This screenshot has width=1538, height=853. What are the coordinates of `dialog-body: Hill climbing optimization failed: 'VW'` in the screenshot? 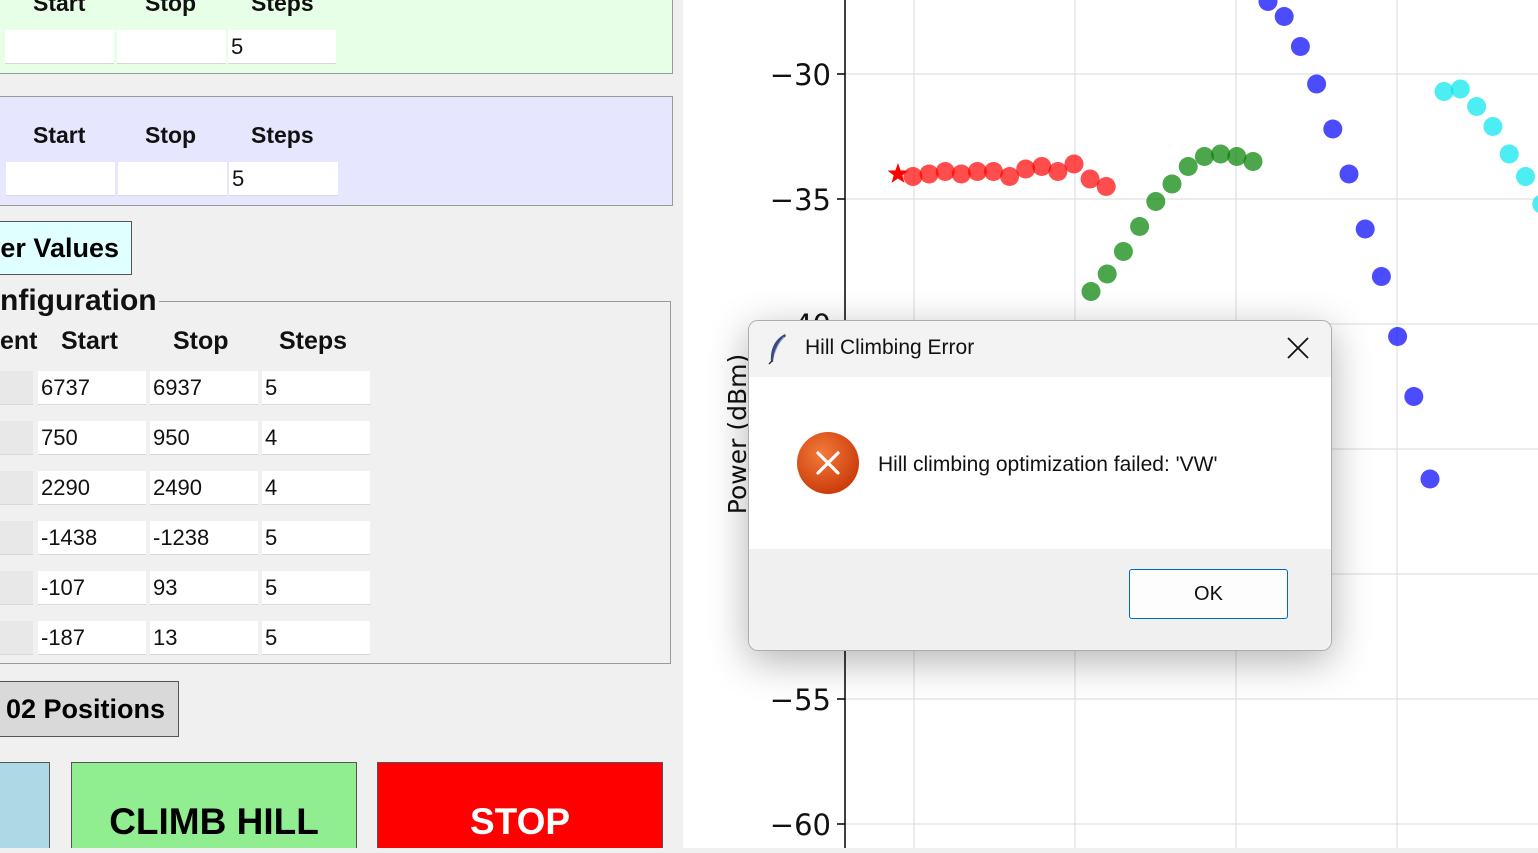 It's located at (1040, 463).